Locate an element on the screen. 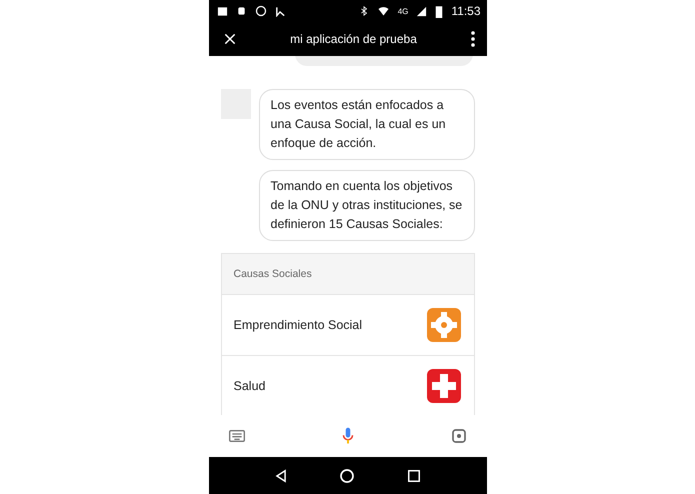  keyboard-icon is located at coordinates (236, 436).